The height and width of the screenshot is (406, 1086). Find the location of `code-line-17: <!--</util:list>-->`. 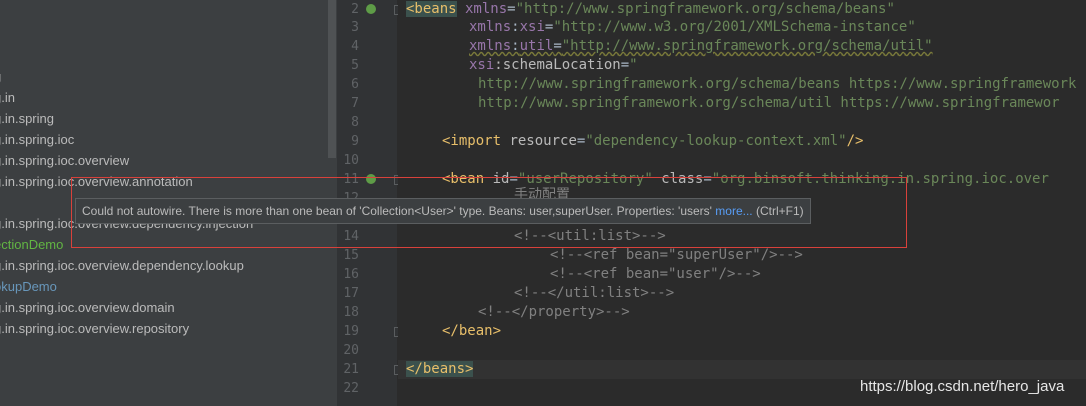

code-line-17: <!--</util:list>--> is located at coordinates (594, 293).